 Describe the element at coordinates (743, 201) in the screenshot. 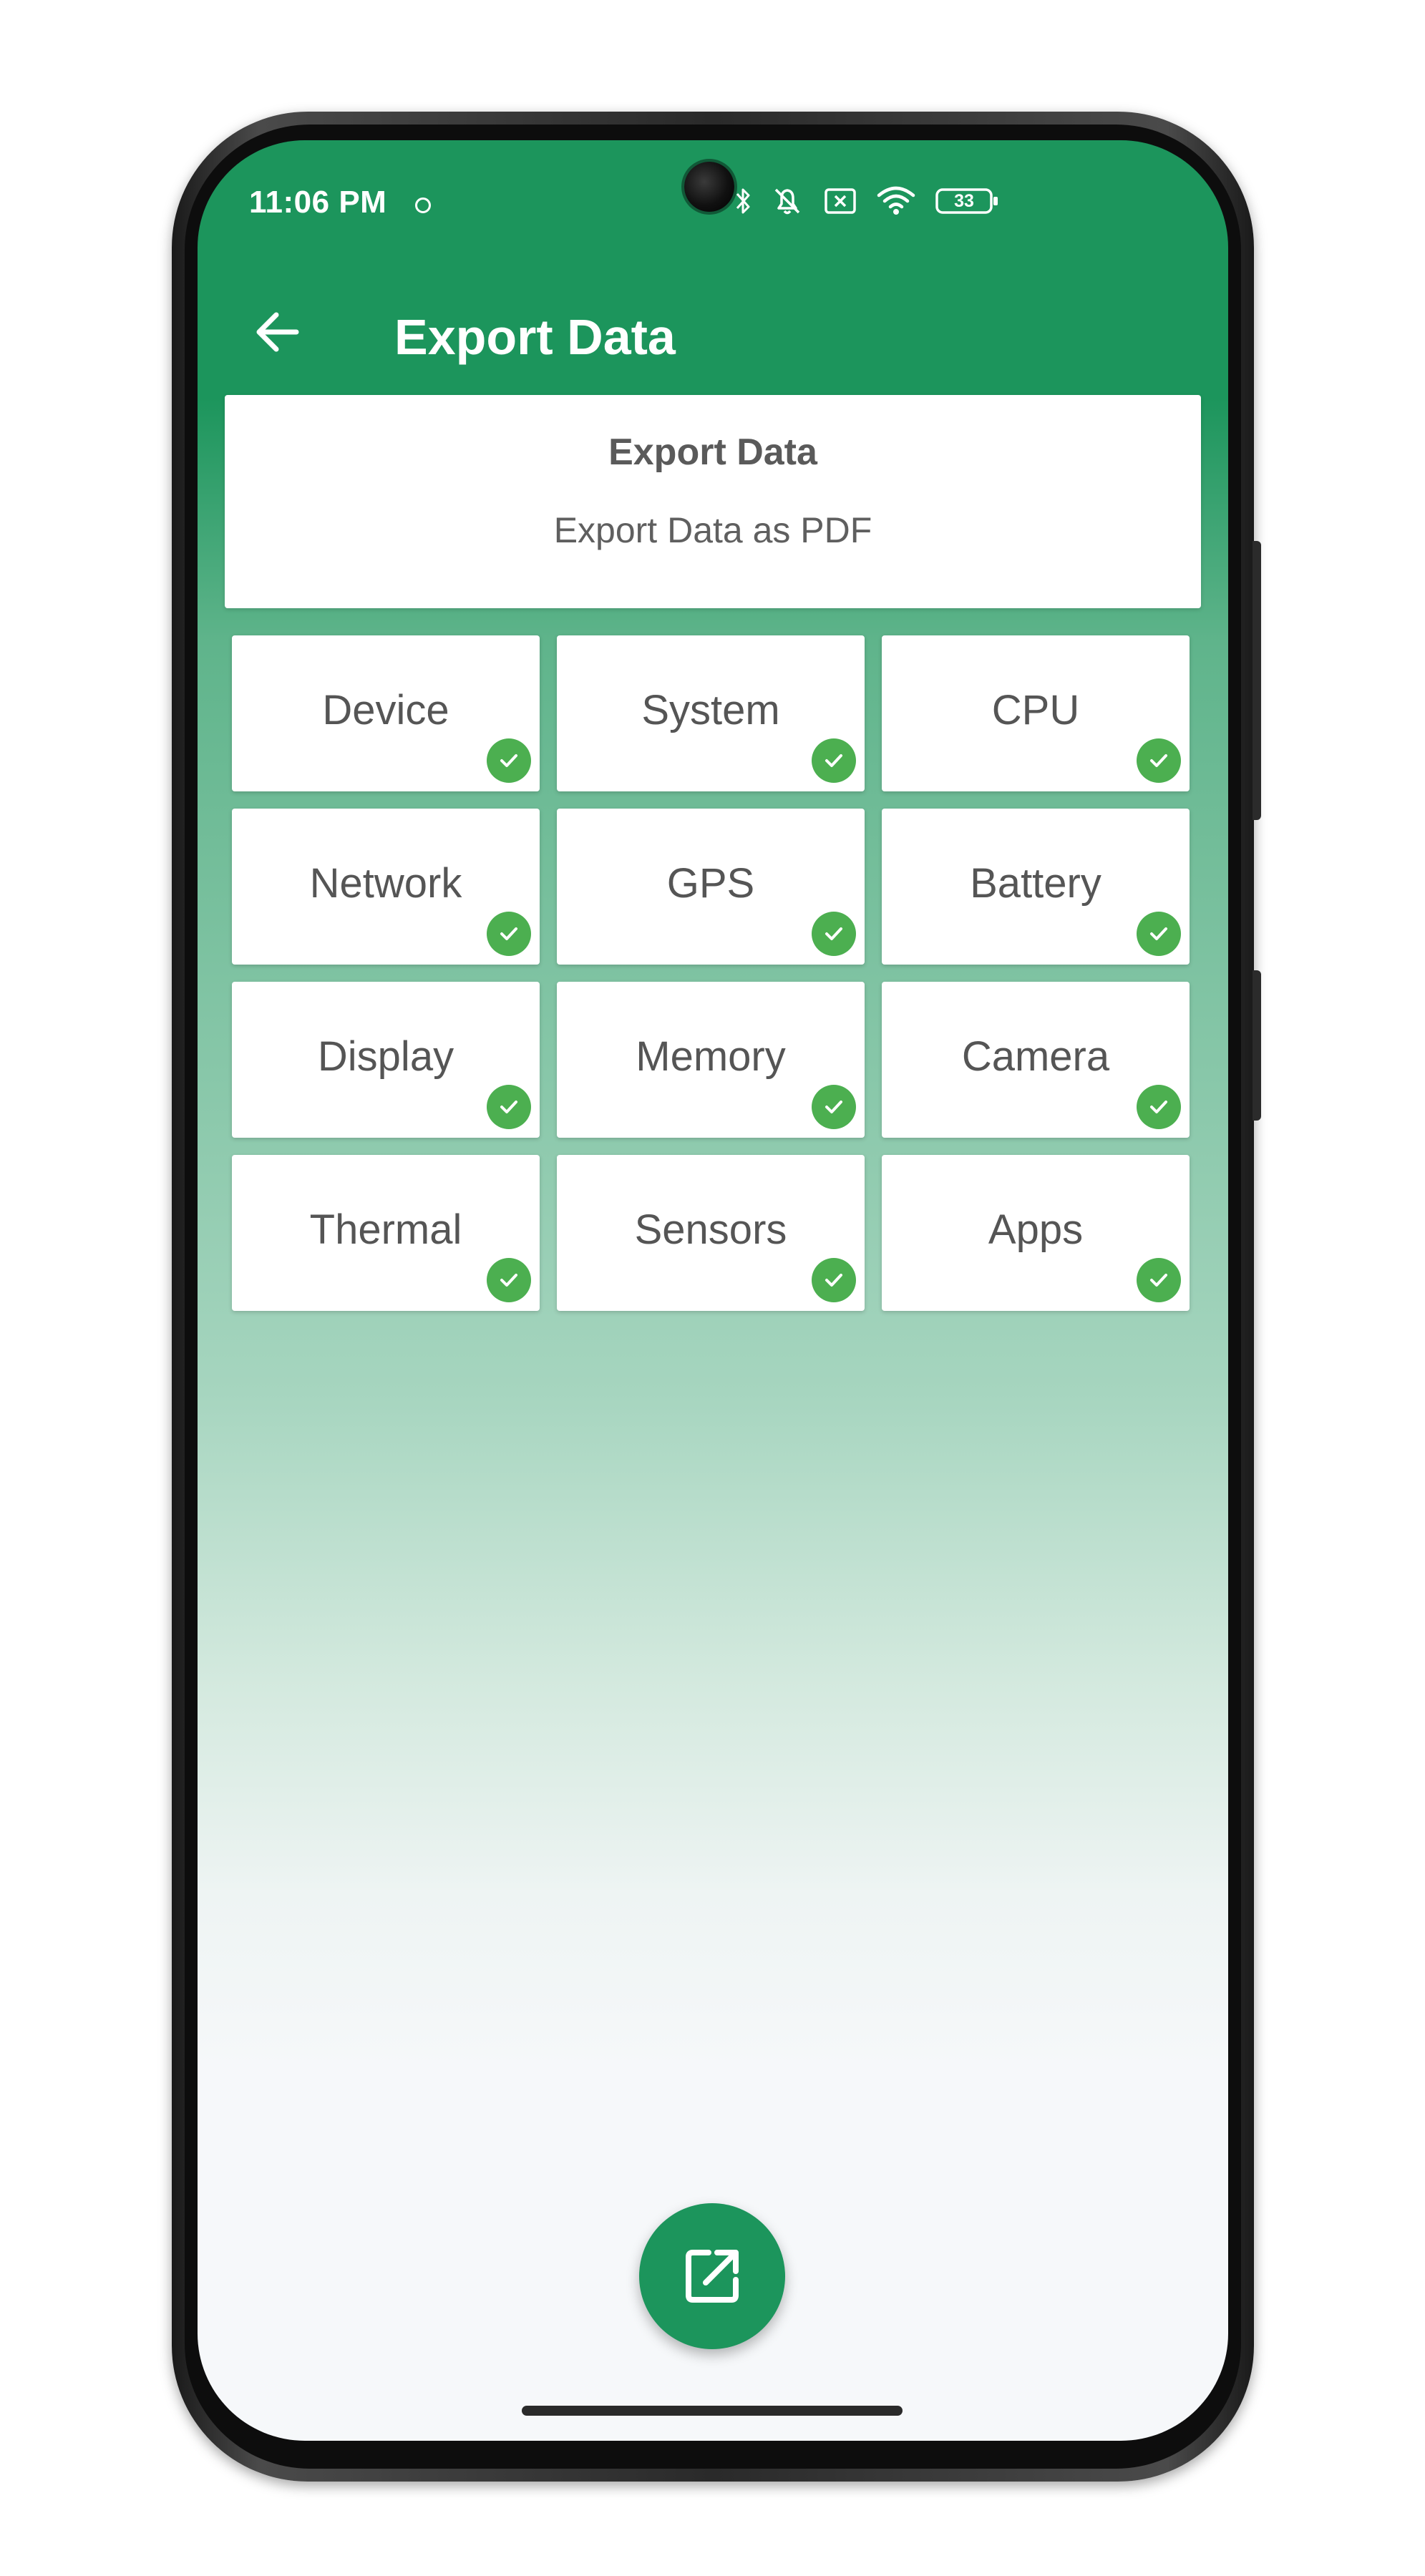

I see `bluetooth-icon` at that location.